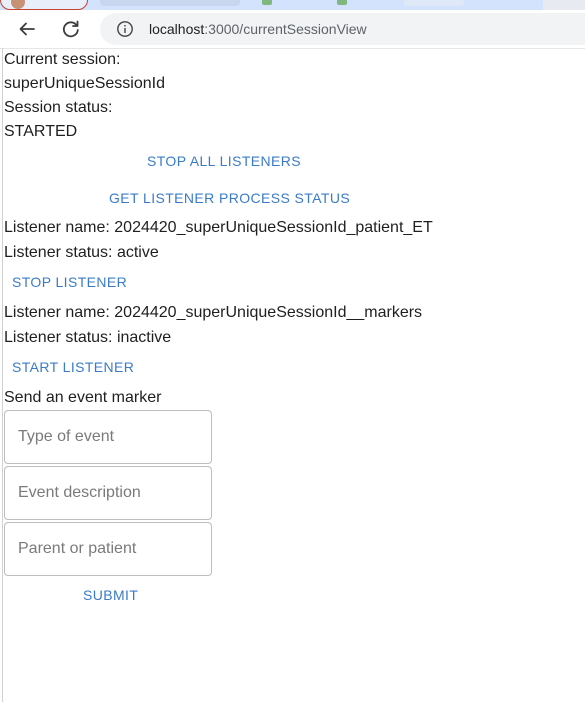 The image size is (585, 702). What do you see at coordinates (83, 397) in the screenshot?
I see `event-marker-heading: Send an event marker` at bounding box center [83, 397].